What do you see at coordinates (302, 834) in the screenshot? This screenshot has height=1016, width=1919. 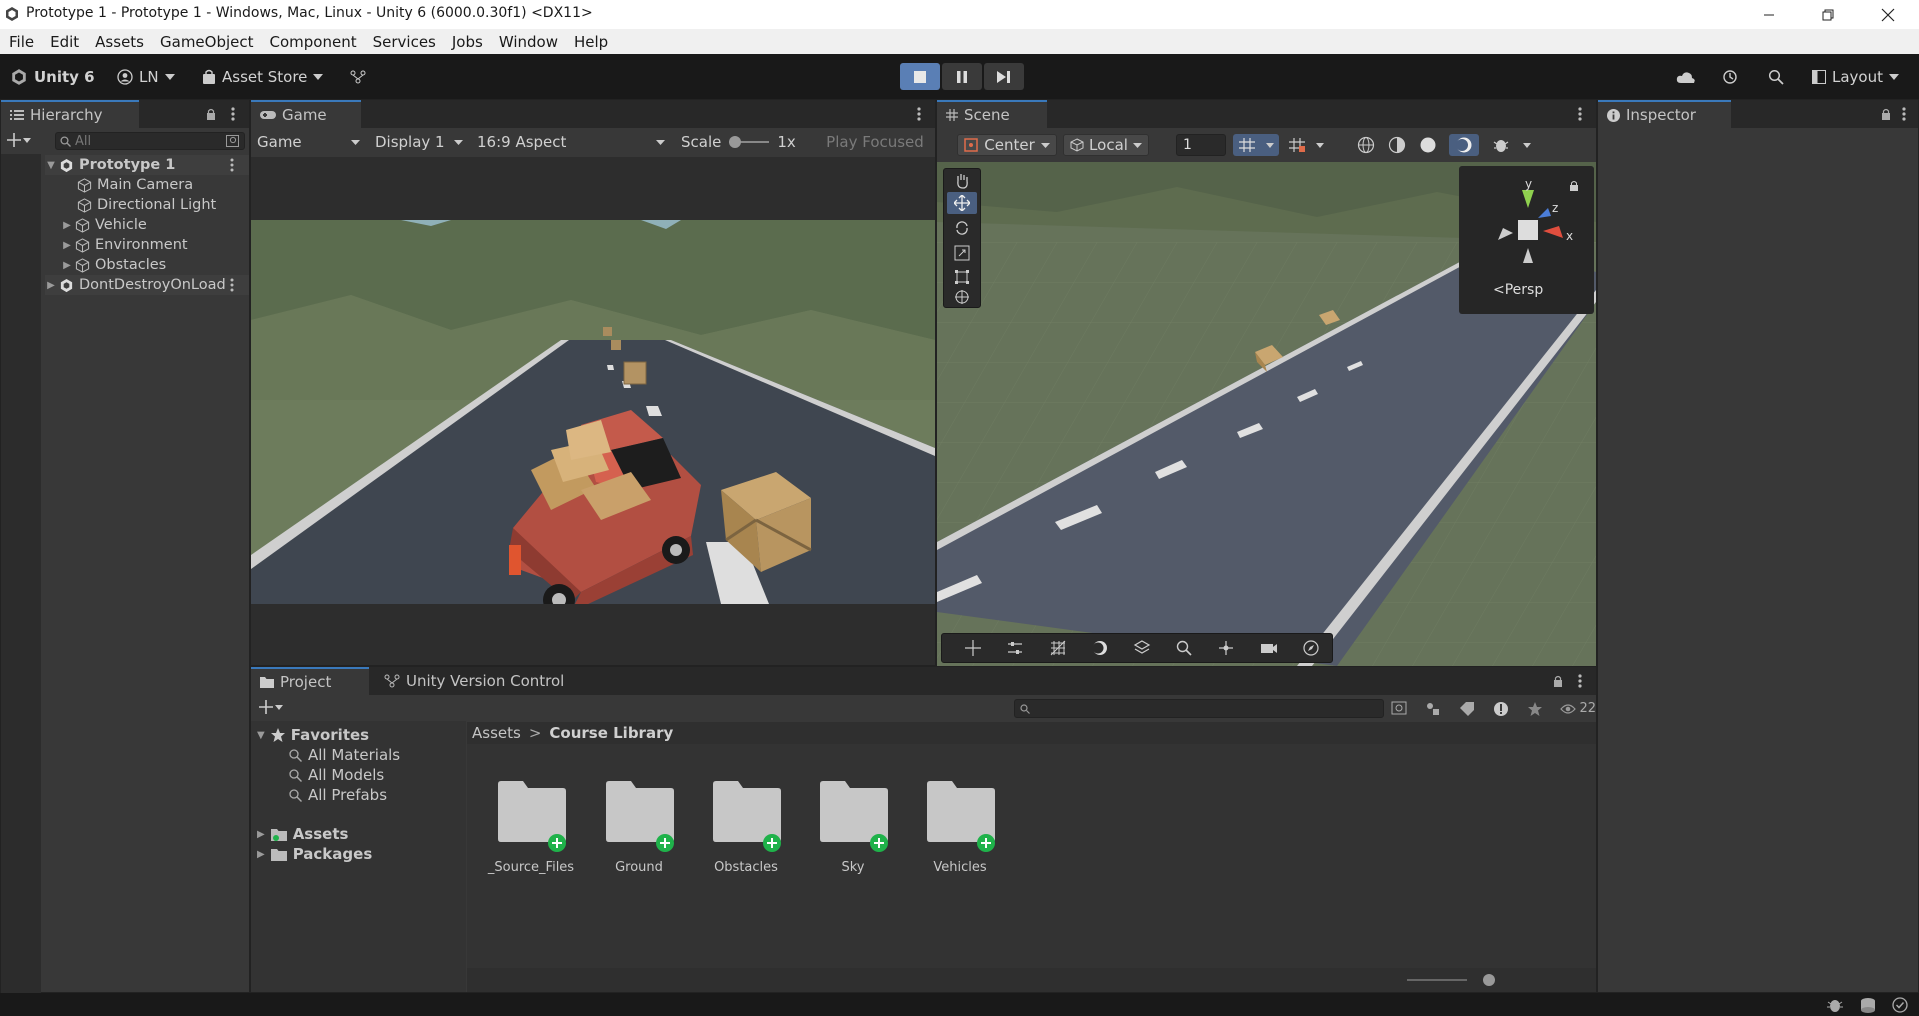 I see `assets-root-node: ▶ Assets` at bounding box center [302, 834].